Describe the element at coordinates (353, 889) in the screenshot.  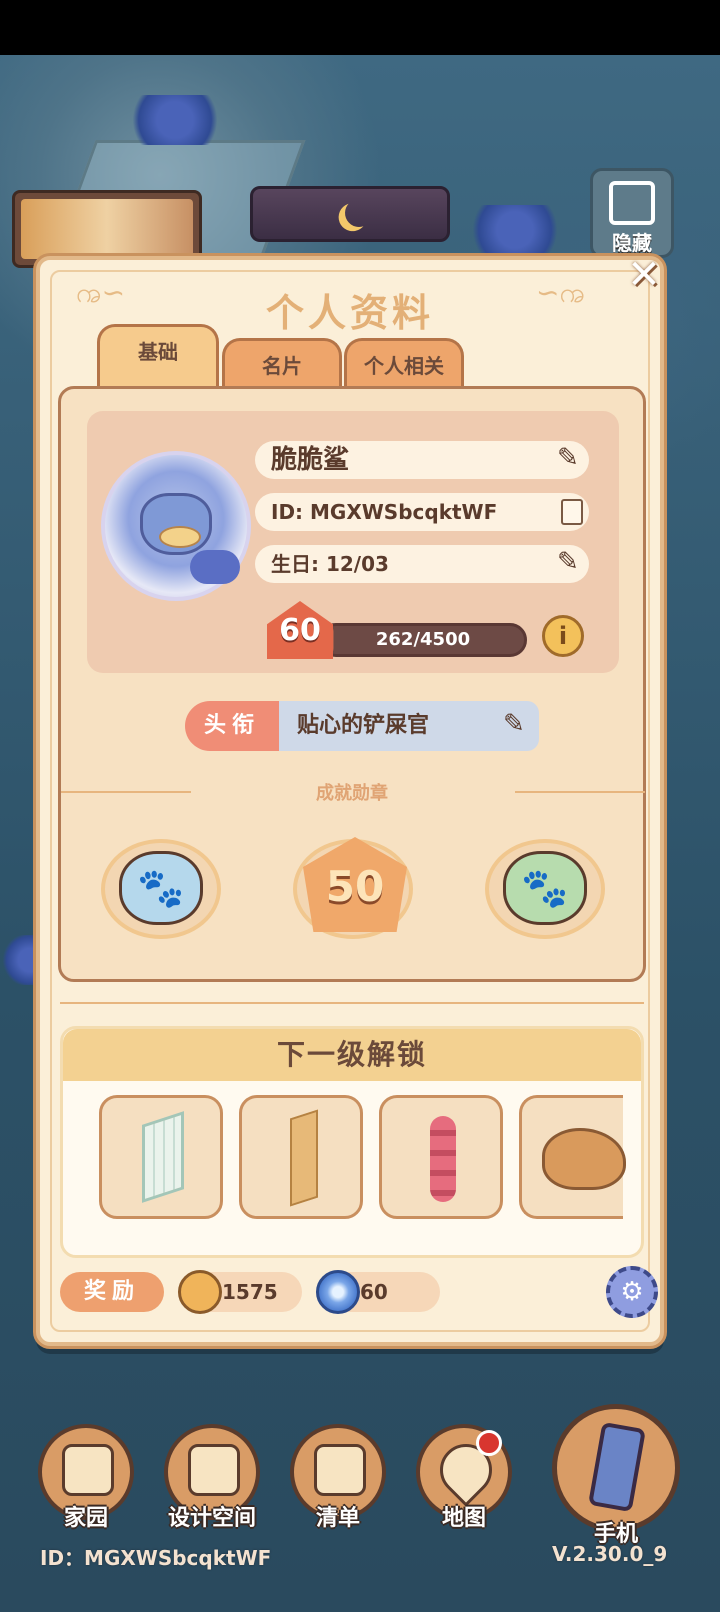
I see `medal-level-50: 50` at that location.